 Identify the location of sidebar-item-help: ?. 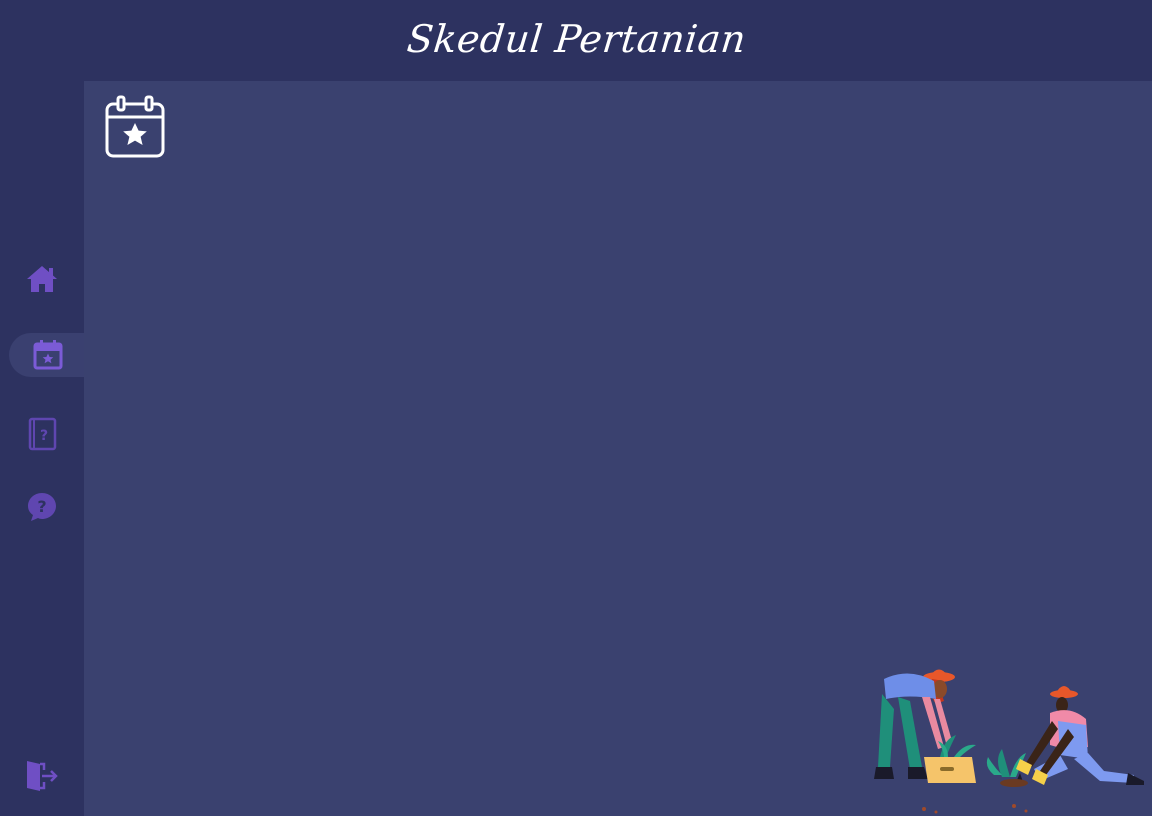
(42, 507).